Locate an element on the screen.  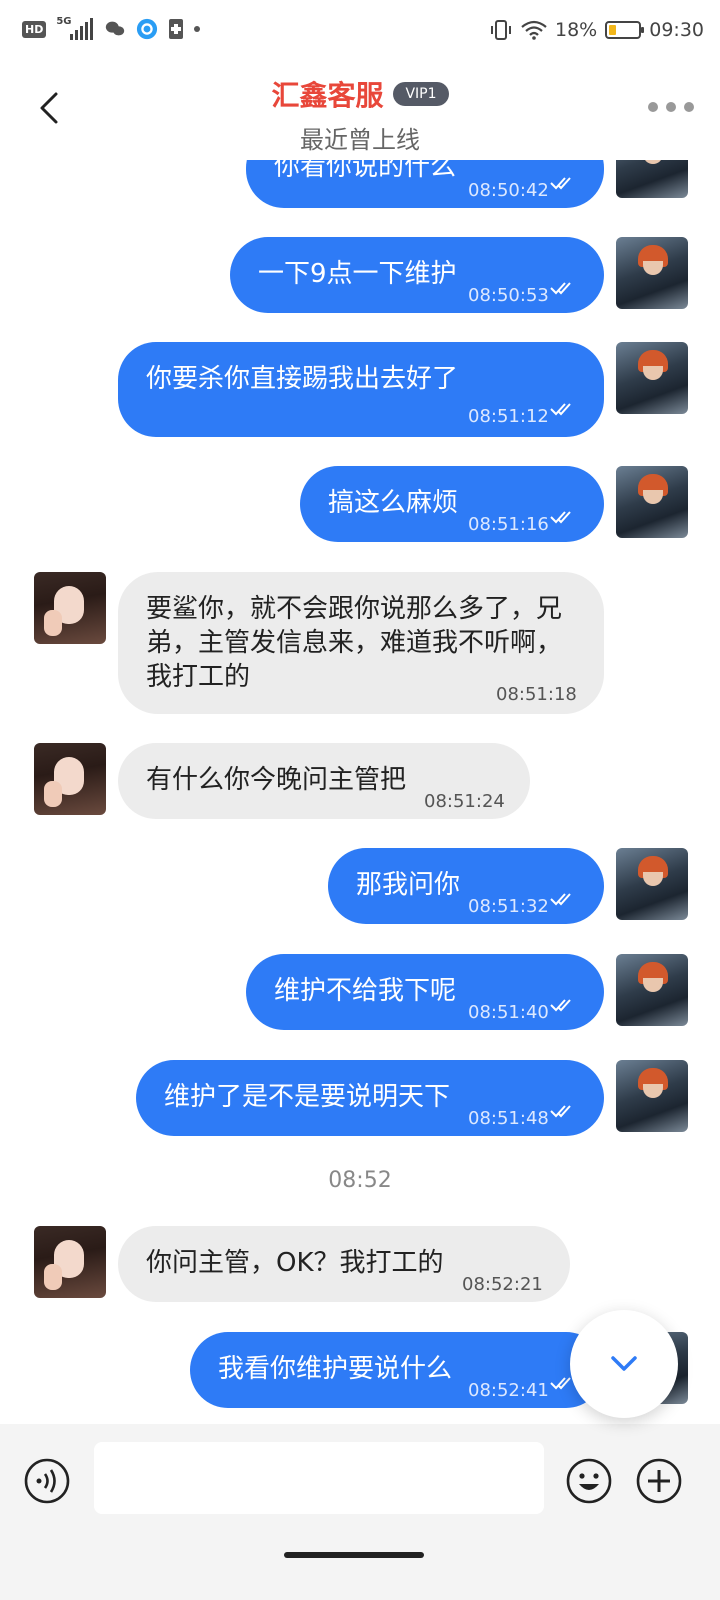
message-time: 08:51:48 is located at coordinates (508, 1118).